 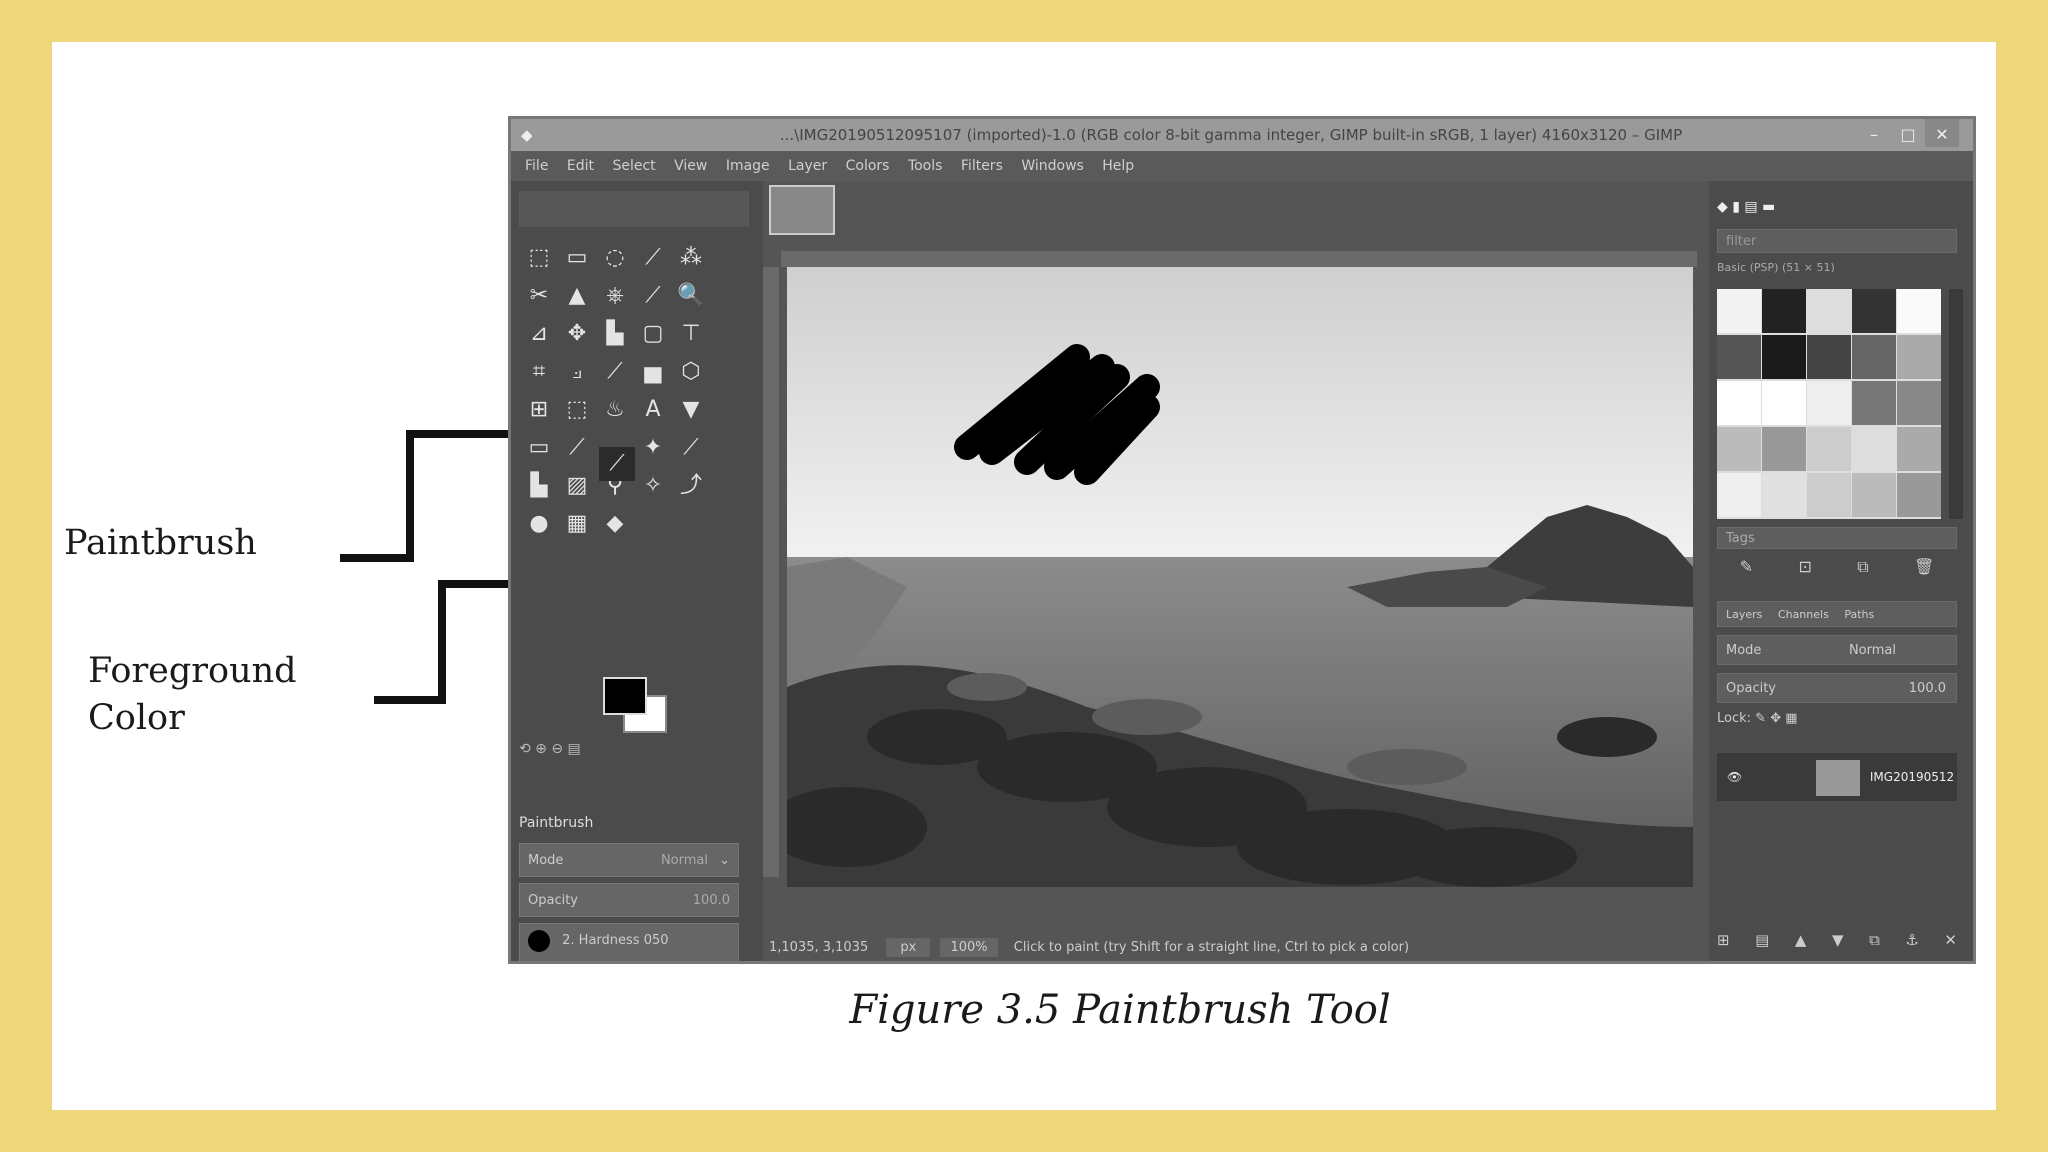 What do you see at coordinates (1837, 241) in the screenshot?
I see `brush-filter-input: filter` at bounding box center [1837, 241].